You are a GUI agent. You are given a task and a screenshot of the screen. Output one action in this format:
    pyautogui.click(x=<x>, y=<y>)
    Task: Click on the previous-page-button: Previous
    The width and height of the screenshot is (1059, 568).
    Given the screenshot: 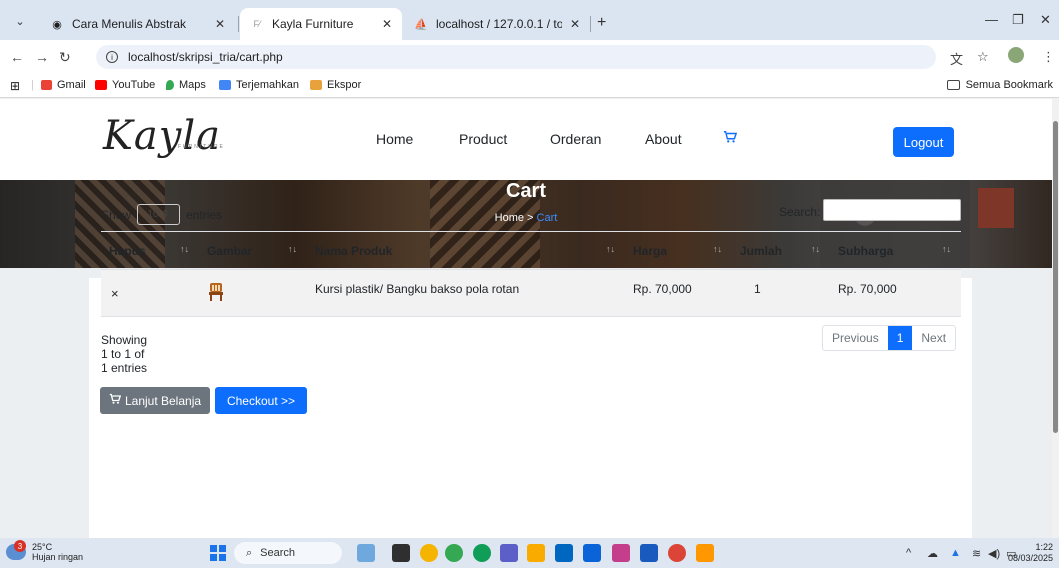 What is the action you would take?
    pyautogui.click(x=855, y=338)
    